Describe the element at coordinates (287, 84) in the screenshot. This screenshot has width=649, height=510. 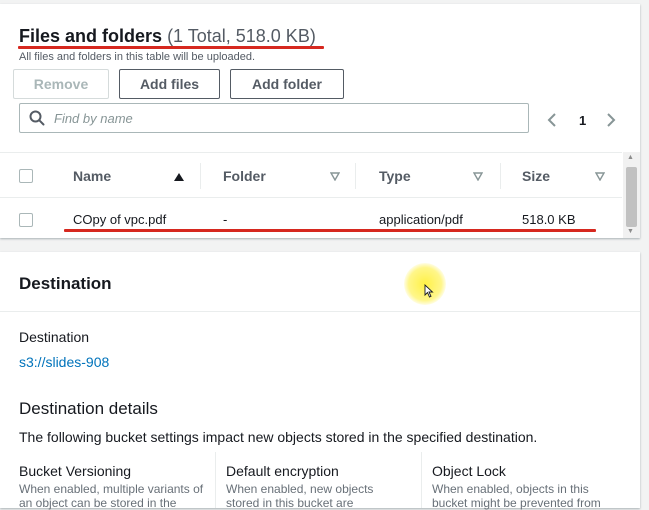
I see `add-folder-button: Add folder` at that location.